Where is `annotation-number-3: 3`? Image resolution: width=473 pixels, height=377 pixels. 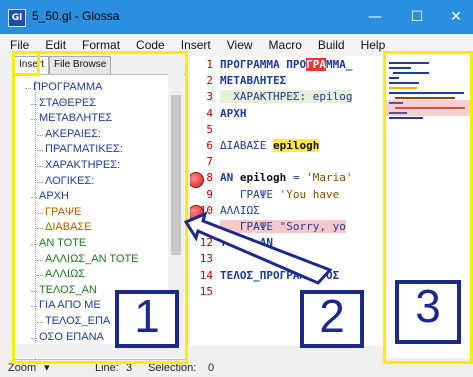 annotation-number-3: 3 is located at coordinates (428, 312).